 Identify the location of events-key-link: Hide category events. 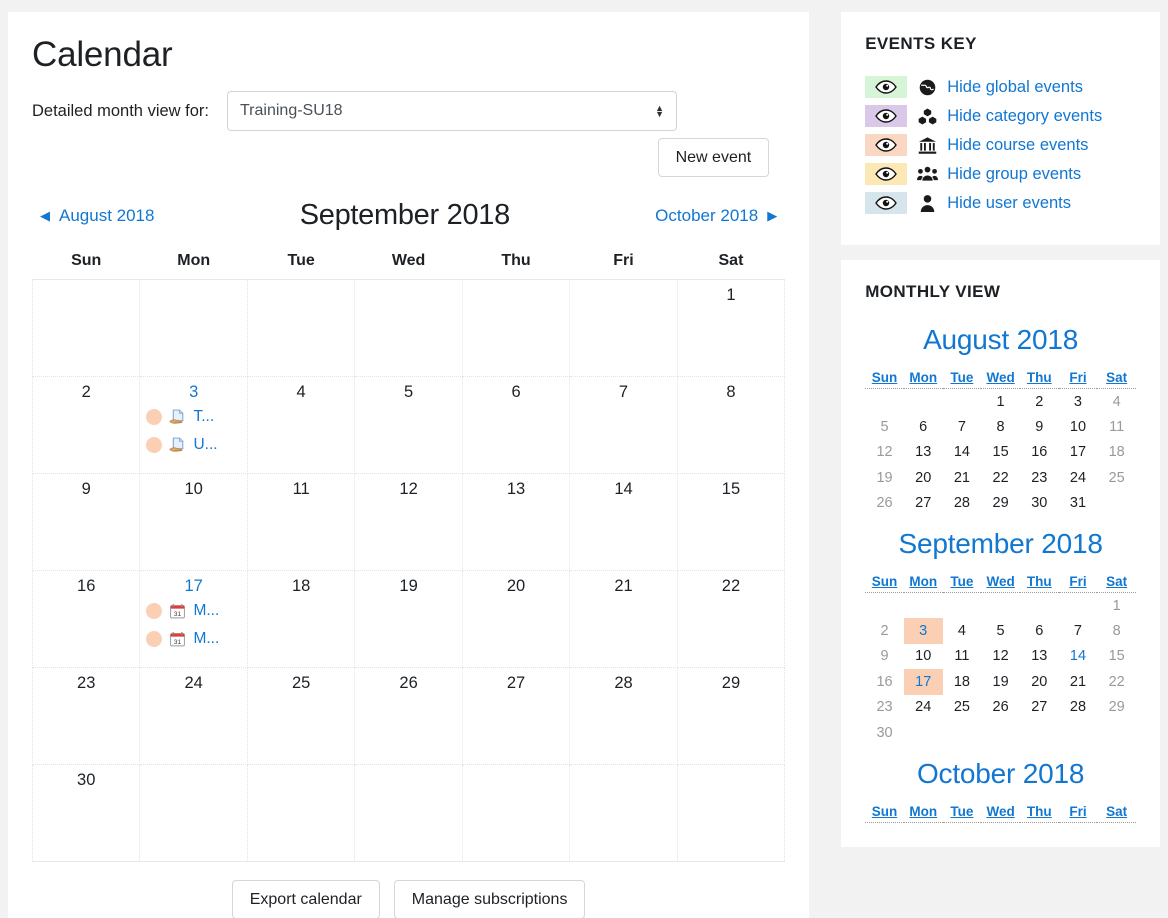
(1024, 116).